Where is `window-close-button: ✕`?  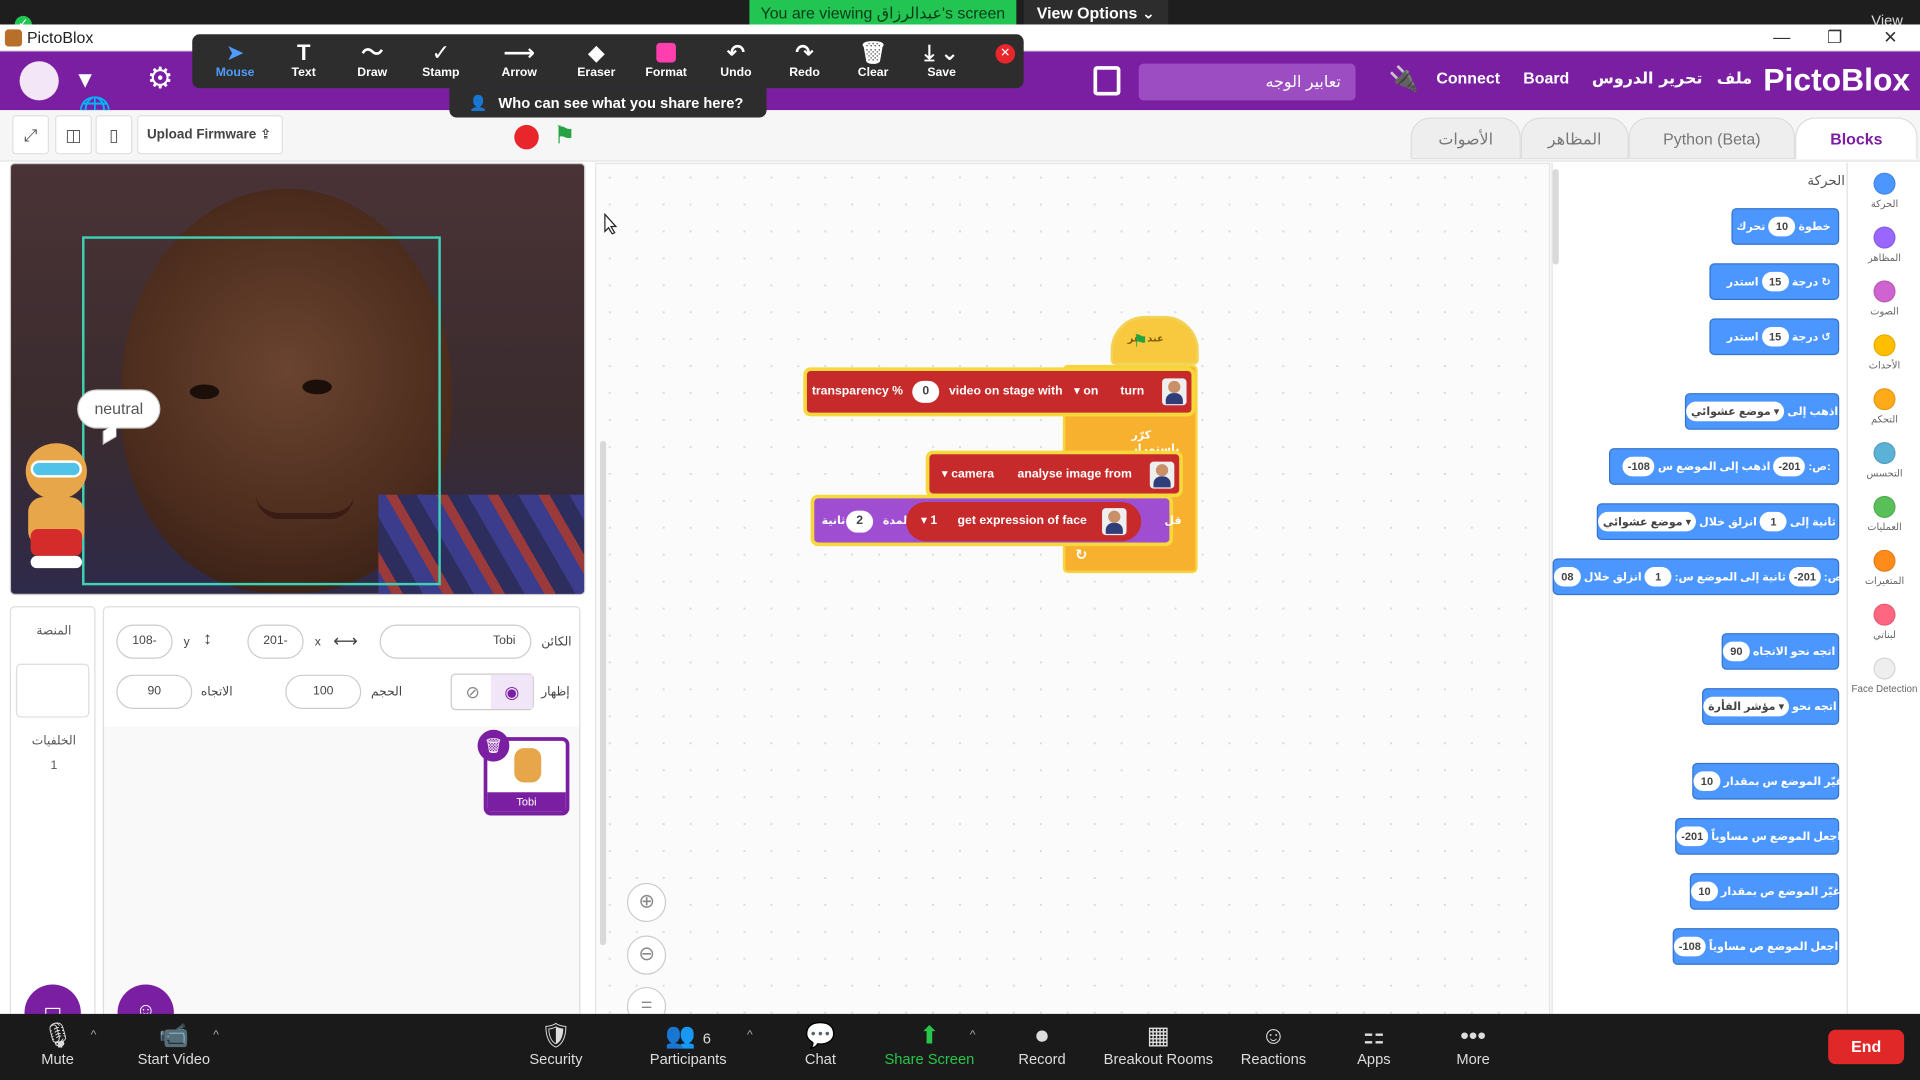 window-close-button: ✕ is located at coordinates (1890, 37).